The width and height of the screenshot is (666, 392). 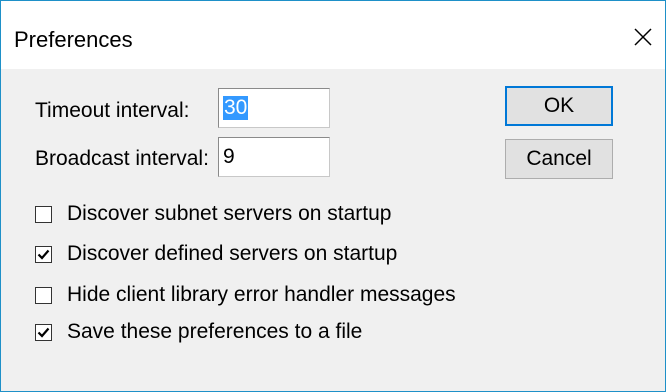 What do you see at coordinates (559, 159) in the screenshot?
I see `cancel-button: Cancel` at bounding box center [559, 159].